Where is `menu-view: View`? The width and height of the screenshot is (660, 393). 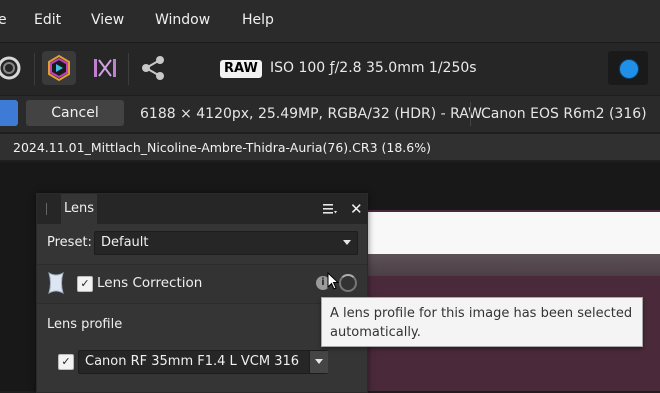 menu-view: View is located at coordinates (107, 20).